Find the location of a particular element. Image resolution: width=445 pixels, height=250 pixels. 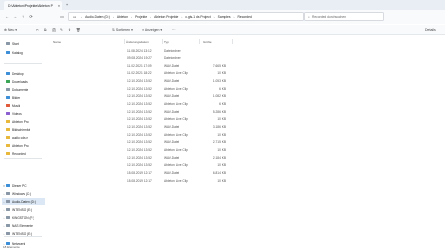

size-cell: 1.053 KB is located at coordinates (219, 81).